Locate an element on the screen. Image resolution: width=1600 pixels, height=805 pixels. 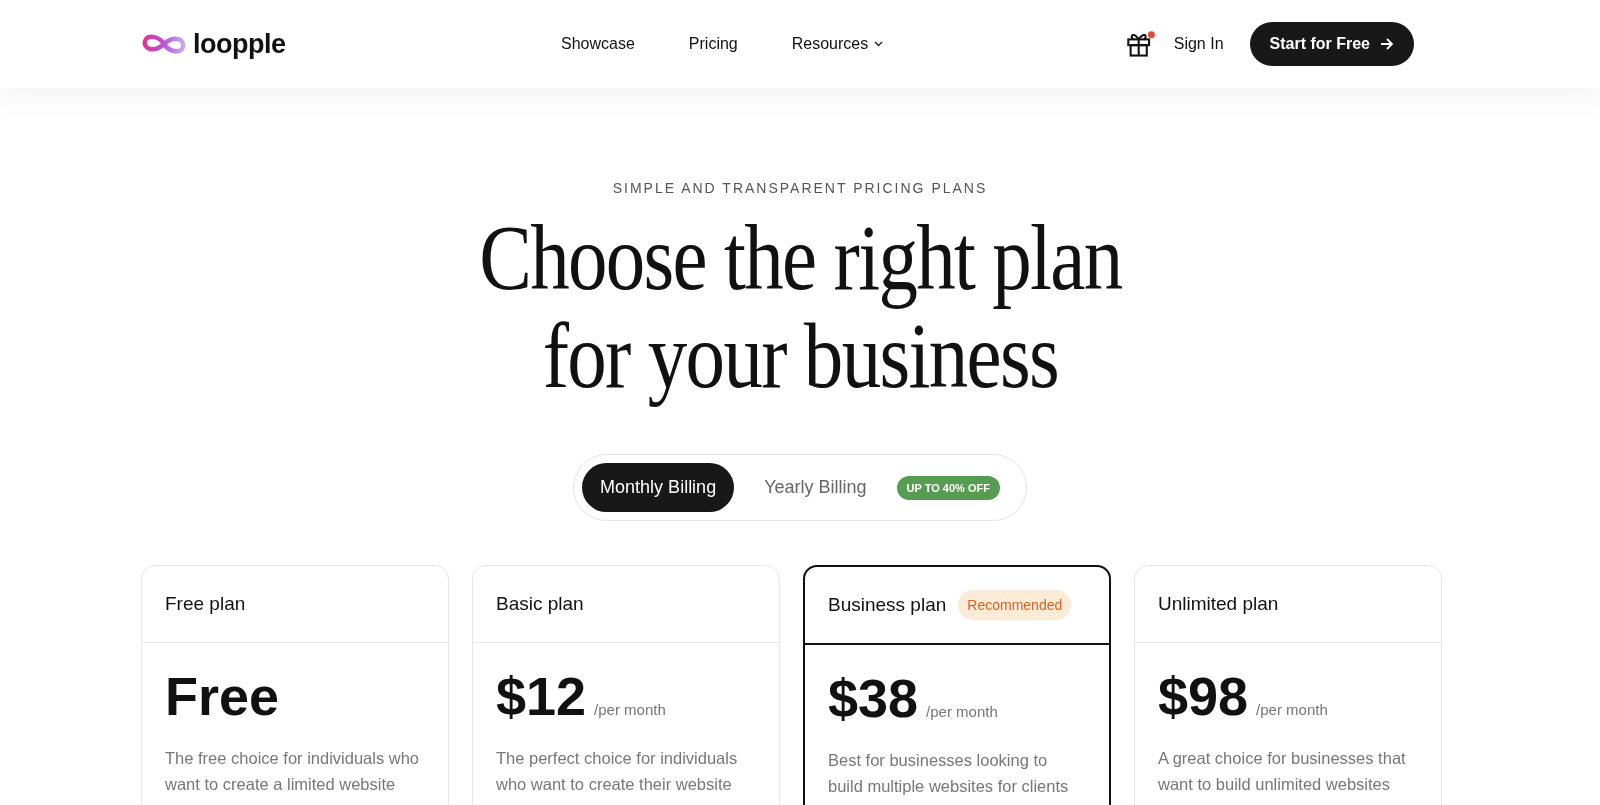
plan-price: $98 is located at coordinates (1203, 696).